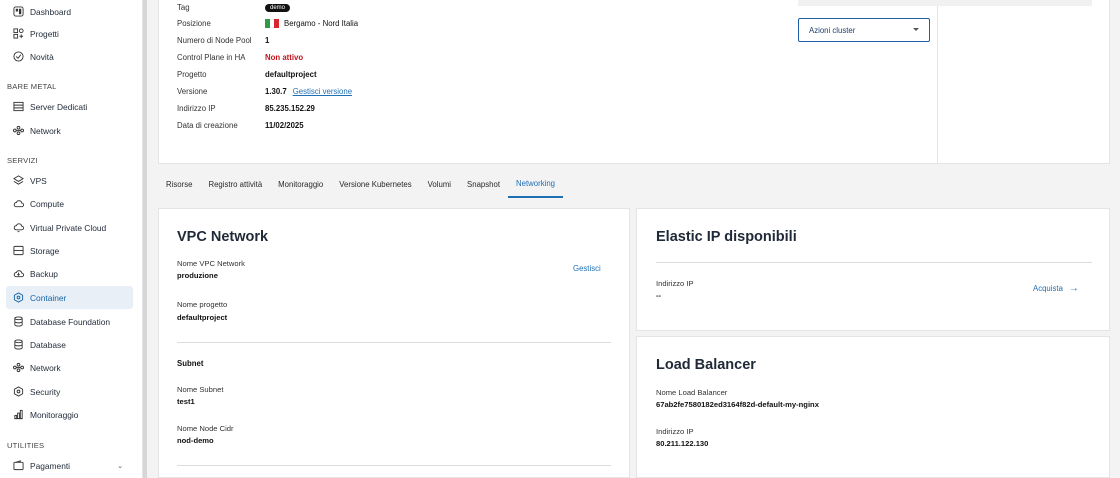  I want to click on sidebar-item-label: Monitoraggio, so click(54, 414).